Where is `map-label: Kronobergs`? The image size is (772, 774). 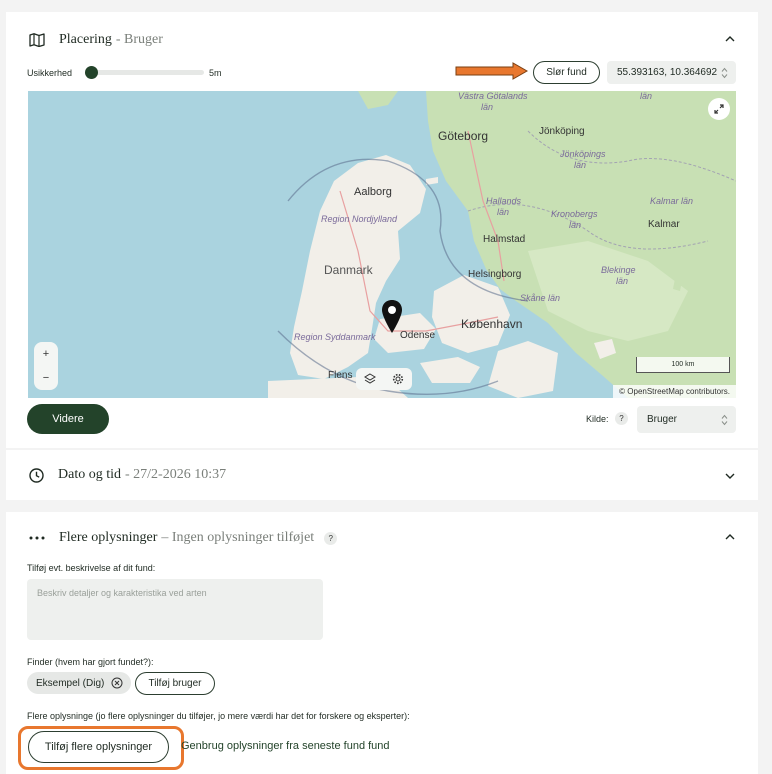
map-label: Kronobergs is located at coordinates (574, 214).